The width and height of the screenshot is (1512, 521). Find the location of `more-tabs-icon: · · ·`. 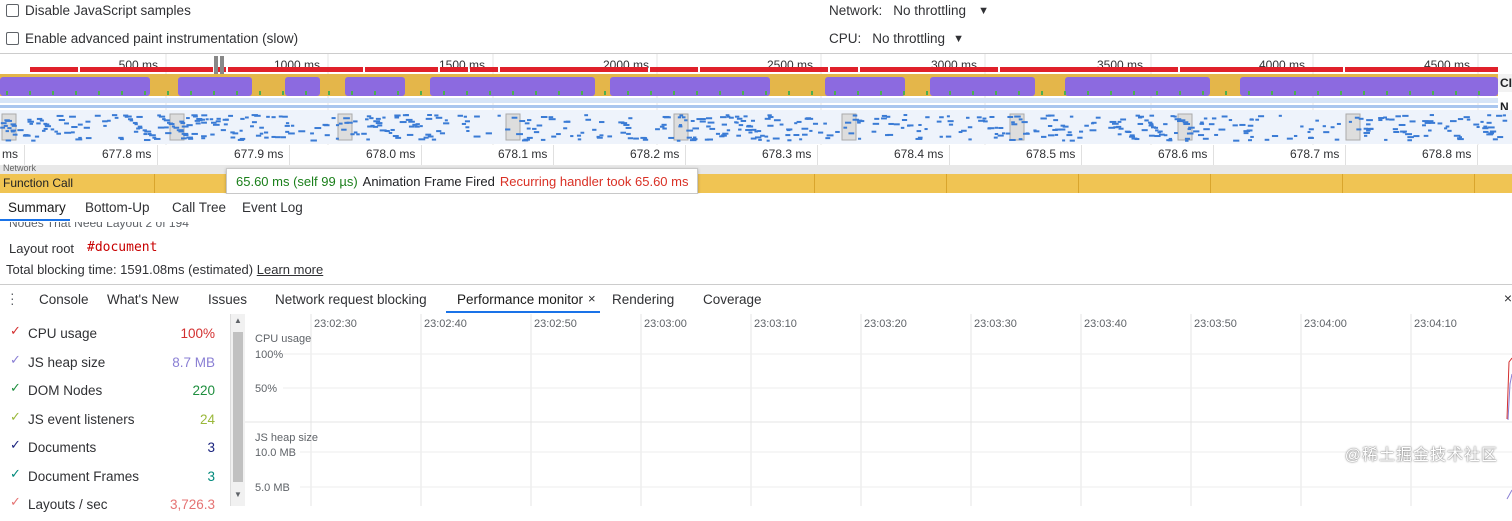

more-tabs-icon: · · · is located at coordinates (15, 298).